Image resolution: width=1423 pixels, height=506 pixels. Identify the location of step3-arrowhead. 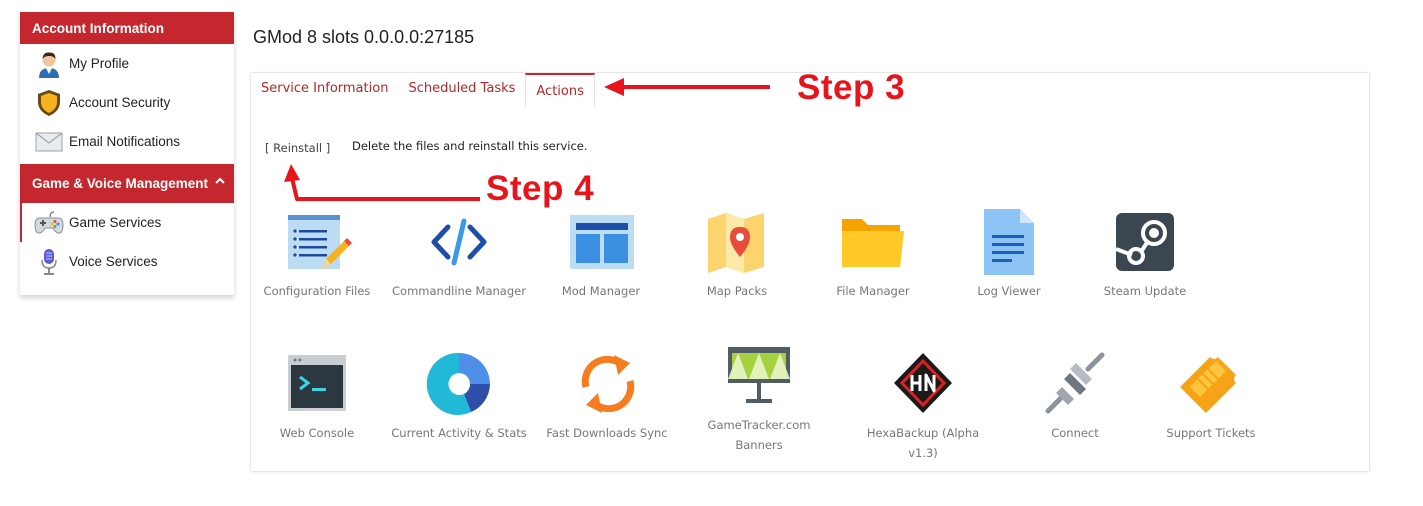
(614, 87).